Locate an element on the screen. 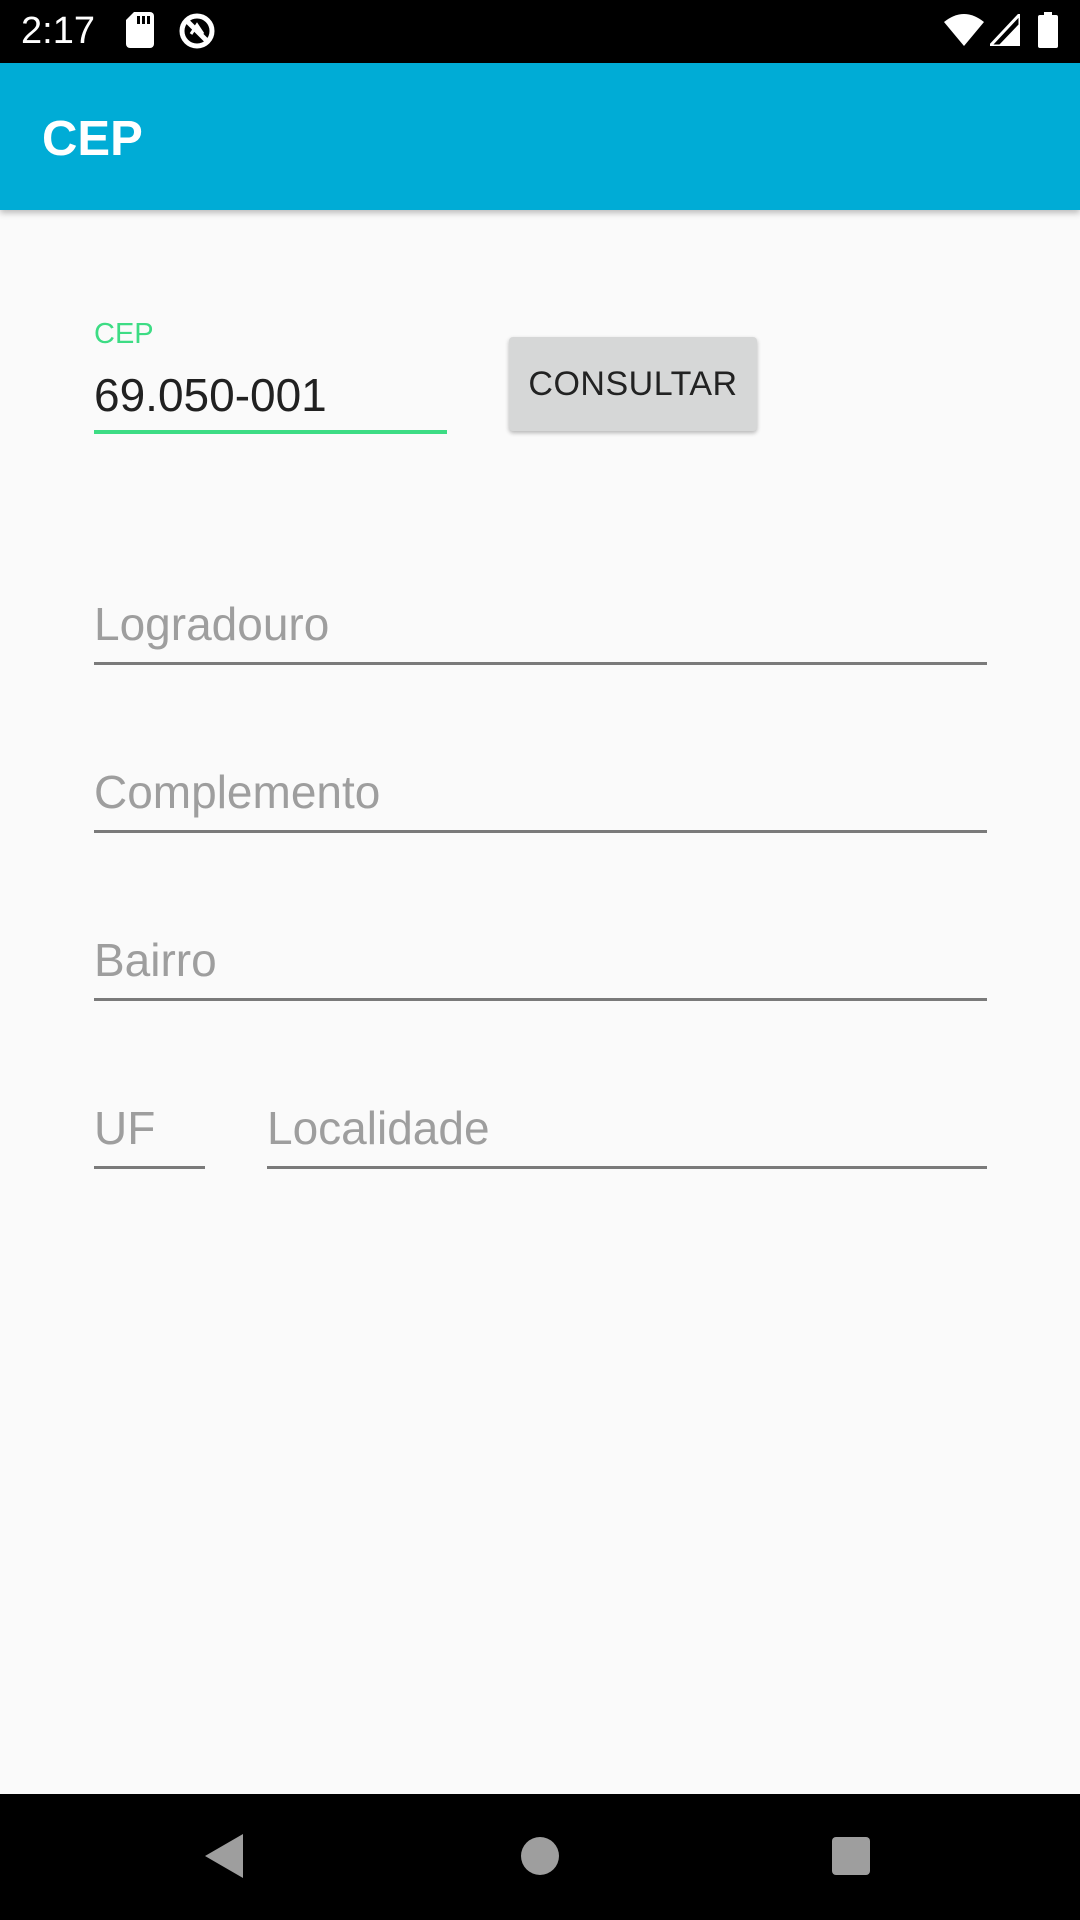 This screenshot has height=1920, width=1080. status-time: 2:17 is located at coordinates (58, 31).